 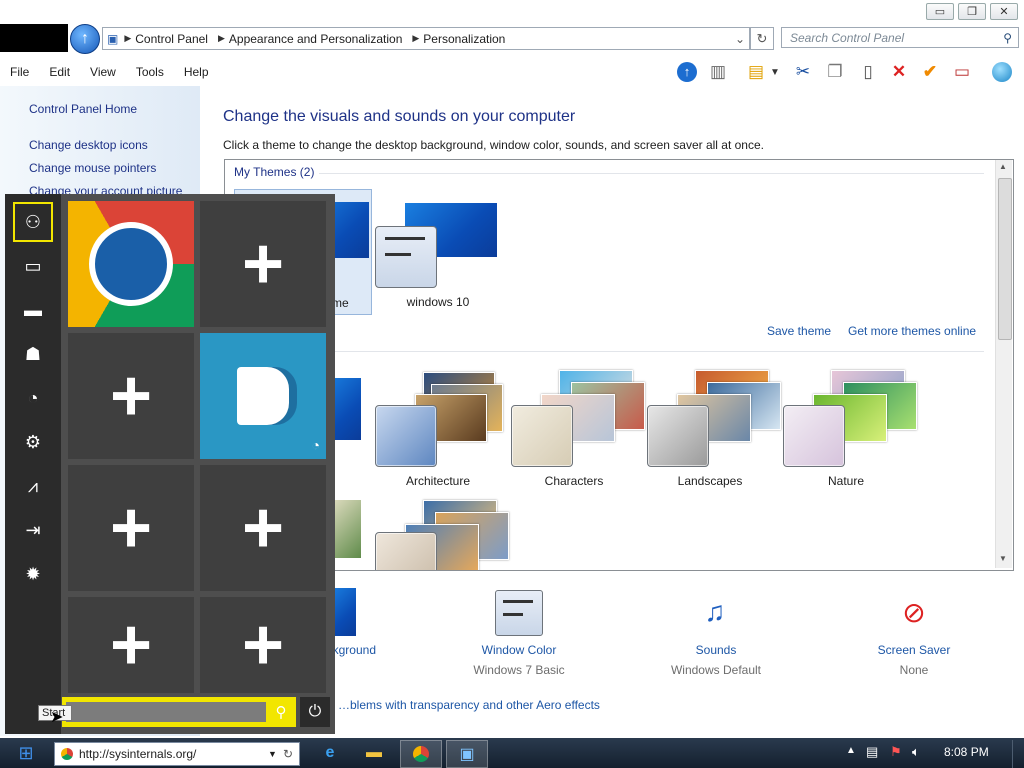 I want to click on performance-button: ⩘, so click(x=33, y=486).